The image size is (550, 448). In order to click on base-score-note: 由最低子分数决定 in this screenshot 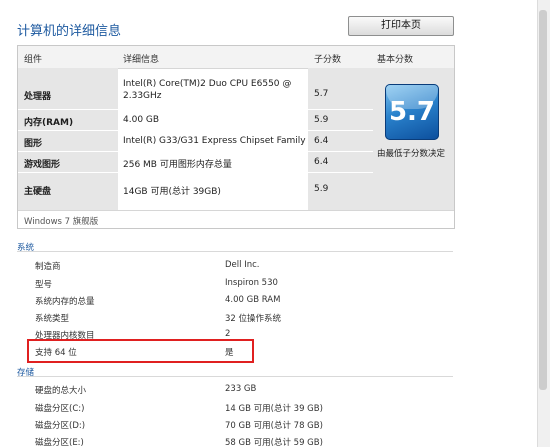, I will do `click(411, 154)`.